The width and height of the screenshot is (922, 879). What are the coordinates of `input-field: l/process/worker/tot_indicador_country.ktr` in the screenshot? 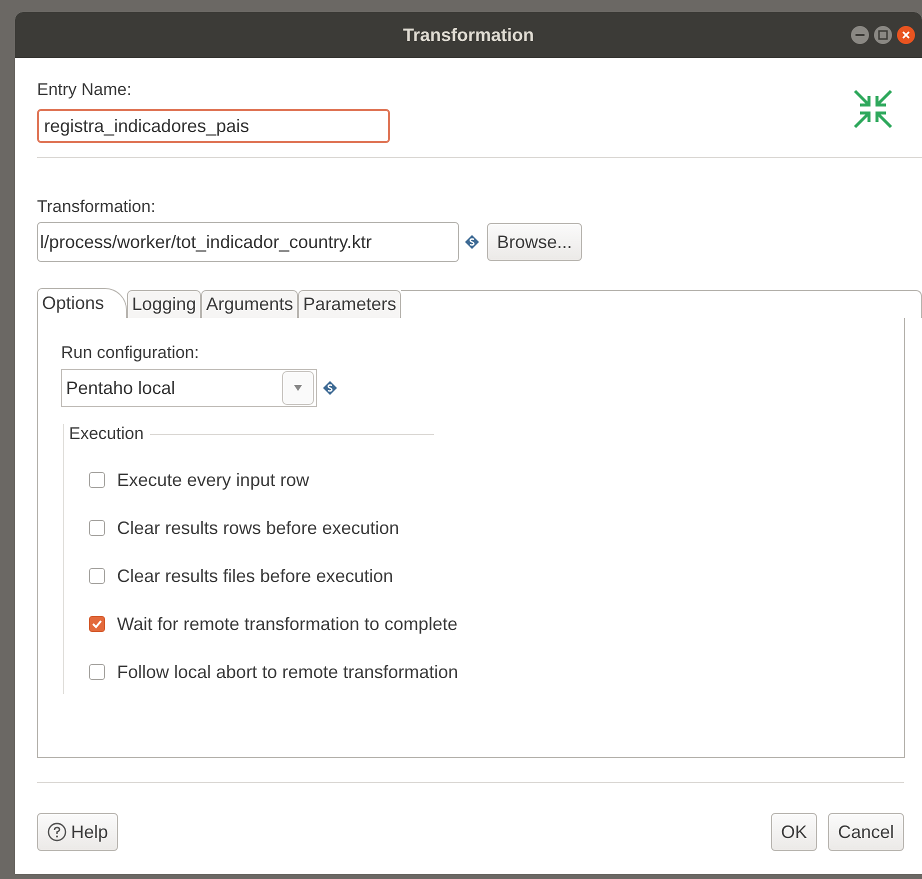 It's located at (248, 242).